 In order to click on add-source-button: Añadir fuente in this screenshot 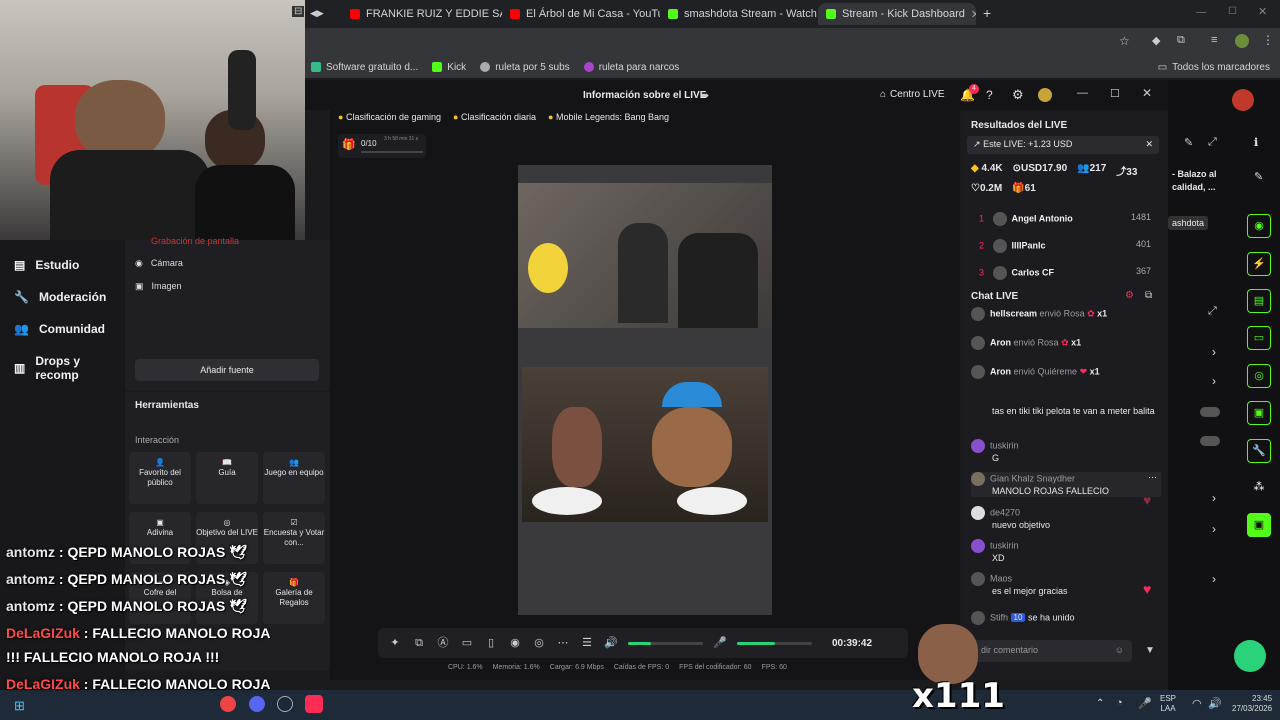, I will do `click(227, 370)`.